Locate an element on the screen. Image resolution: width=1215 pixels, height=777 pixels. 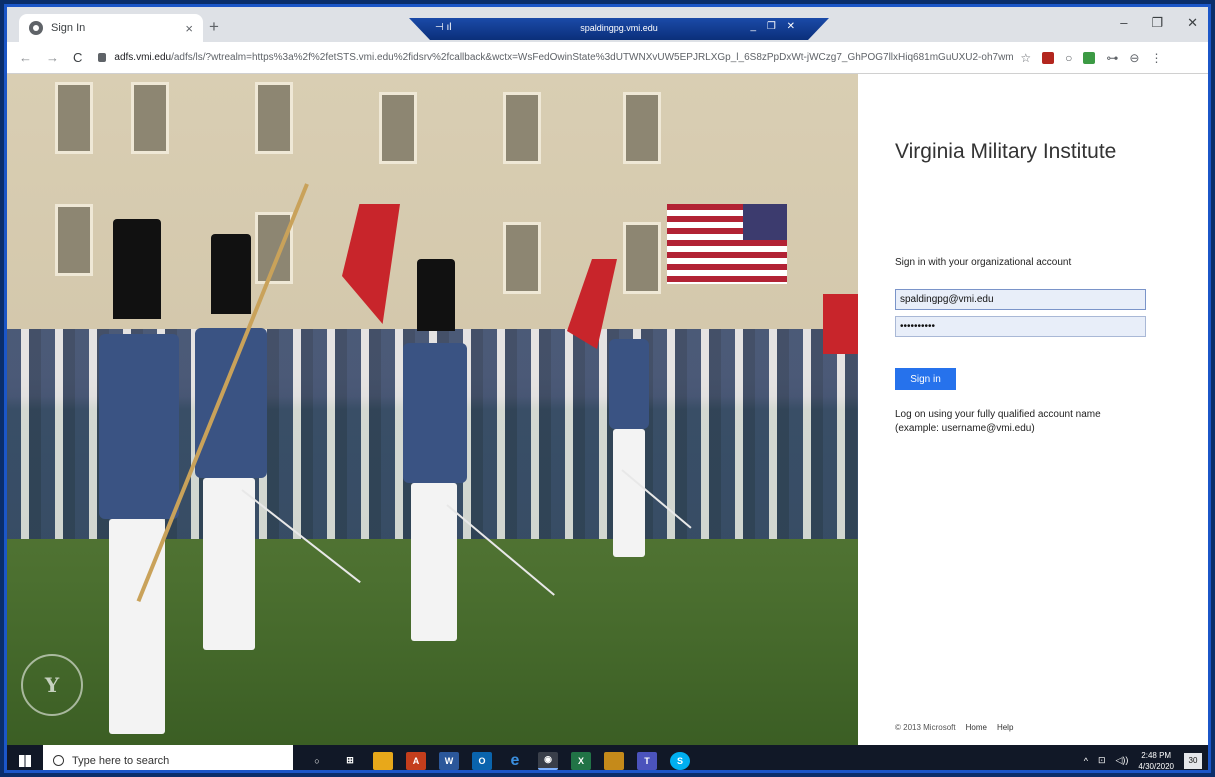
browser-extensions: ☆ ○ ⊶ ⊖ ⋮ is located at coordinates (1091, 58).